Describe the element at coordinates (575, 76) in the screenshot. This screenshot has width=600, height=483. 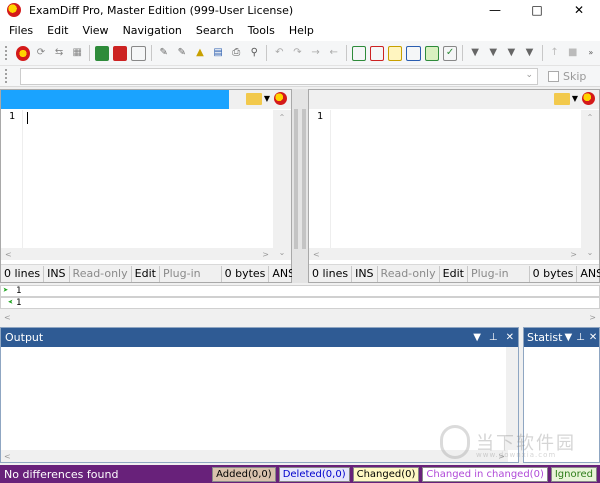
I see `skip-label: Skip` at that location.